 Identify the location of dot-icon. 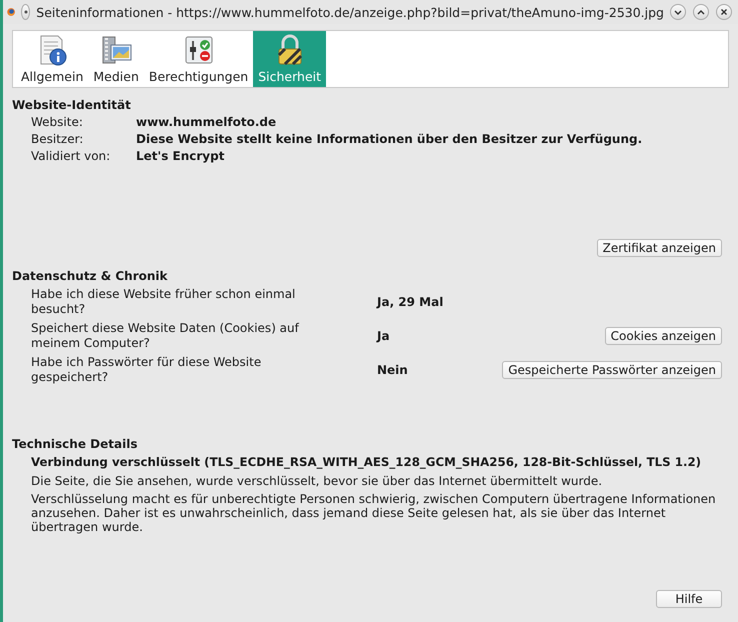
(26, 12).